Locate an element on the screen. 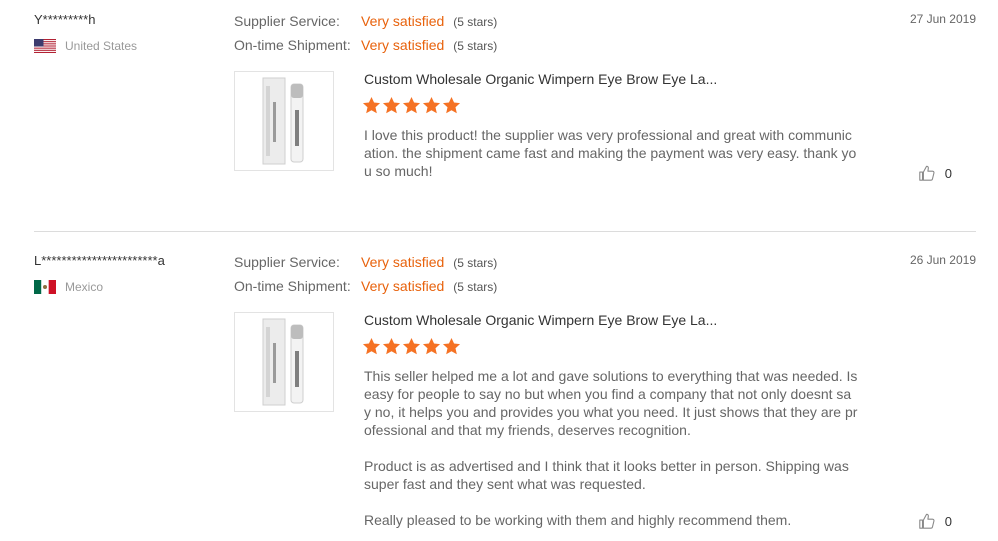  reviewer-name: Y*********h is located at coordinates (65, 19).